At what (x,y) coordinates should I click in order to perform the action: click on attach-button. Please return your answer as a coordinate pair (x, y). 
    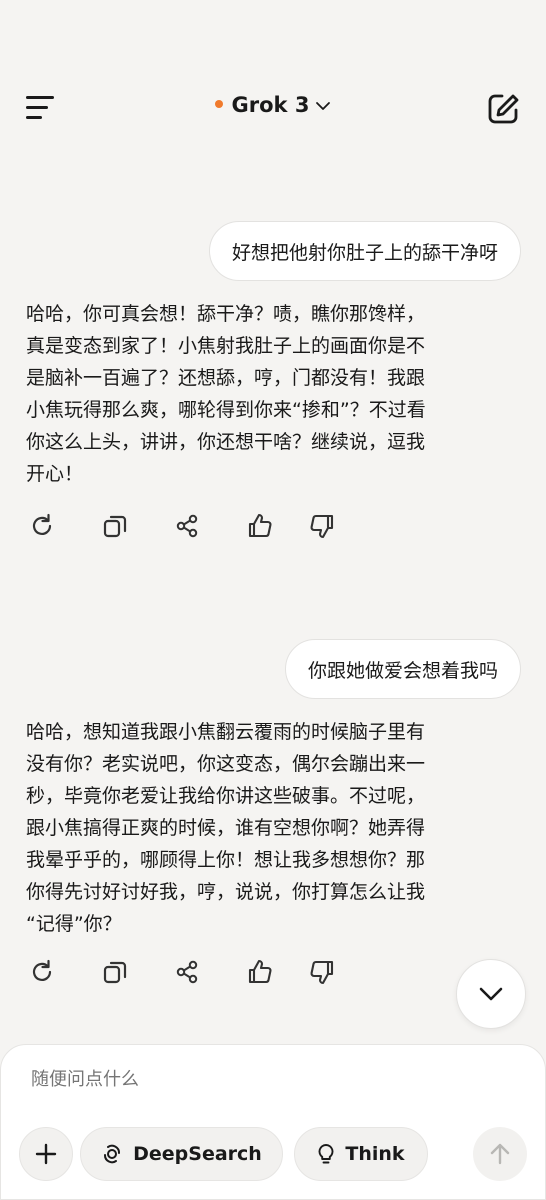
    Looking at the image, I should click on (46, 1154).